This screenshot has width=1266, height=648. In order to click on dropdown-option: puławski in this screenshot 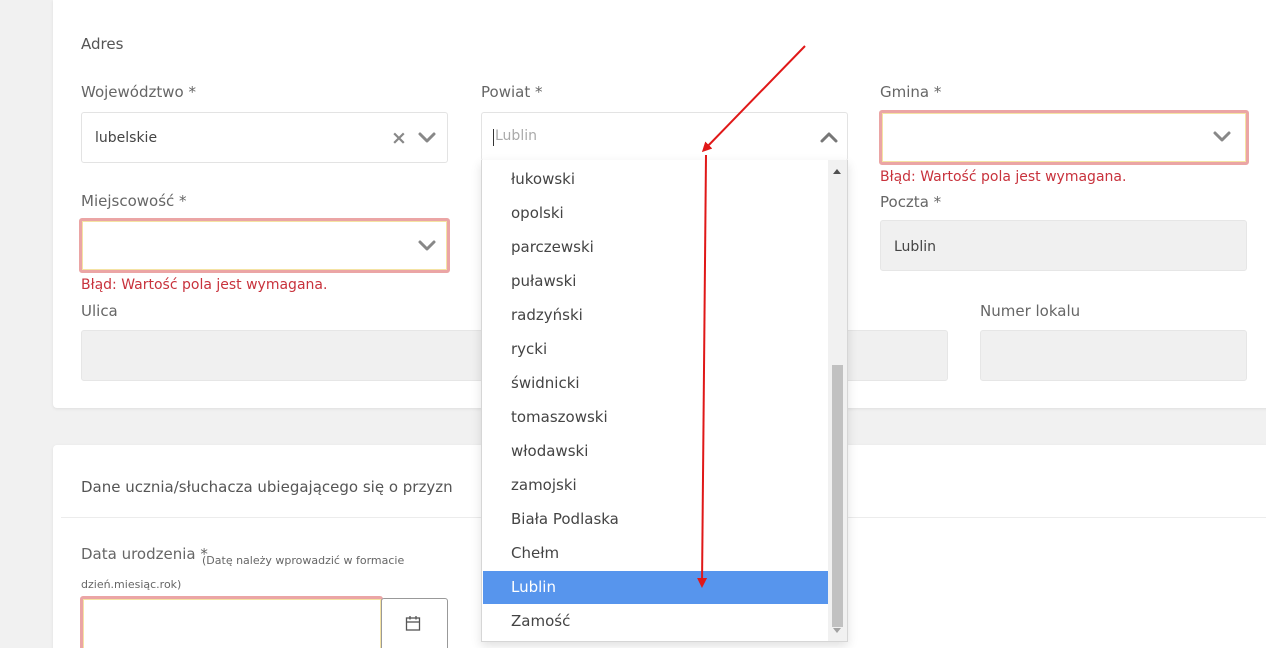, I will do `click(655, 281)`.